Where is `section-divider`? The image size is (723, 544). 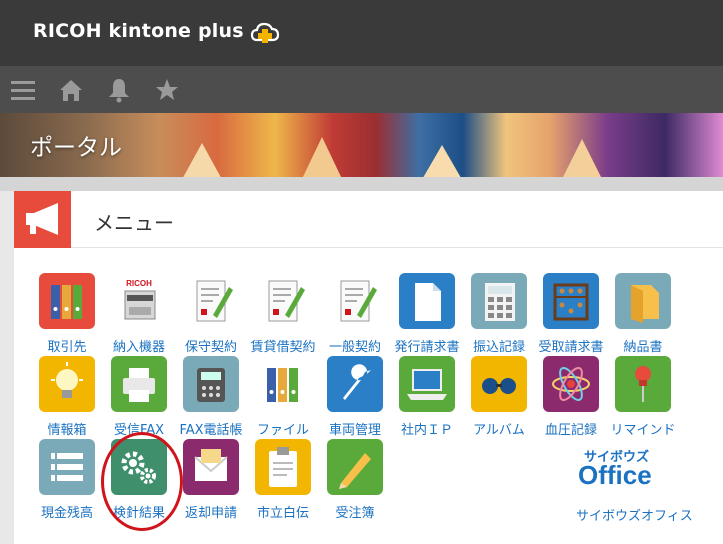 section-divider is located at coordinates (361, 184).